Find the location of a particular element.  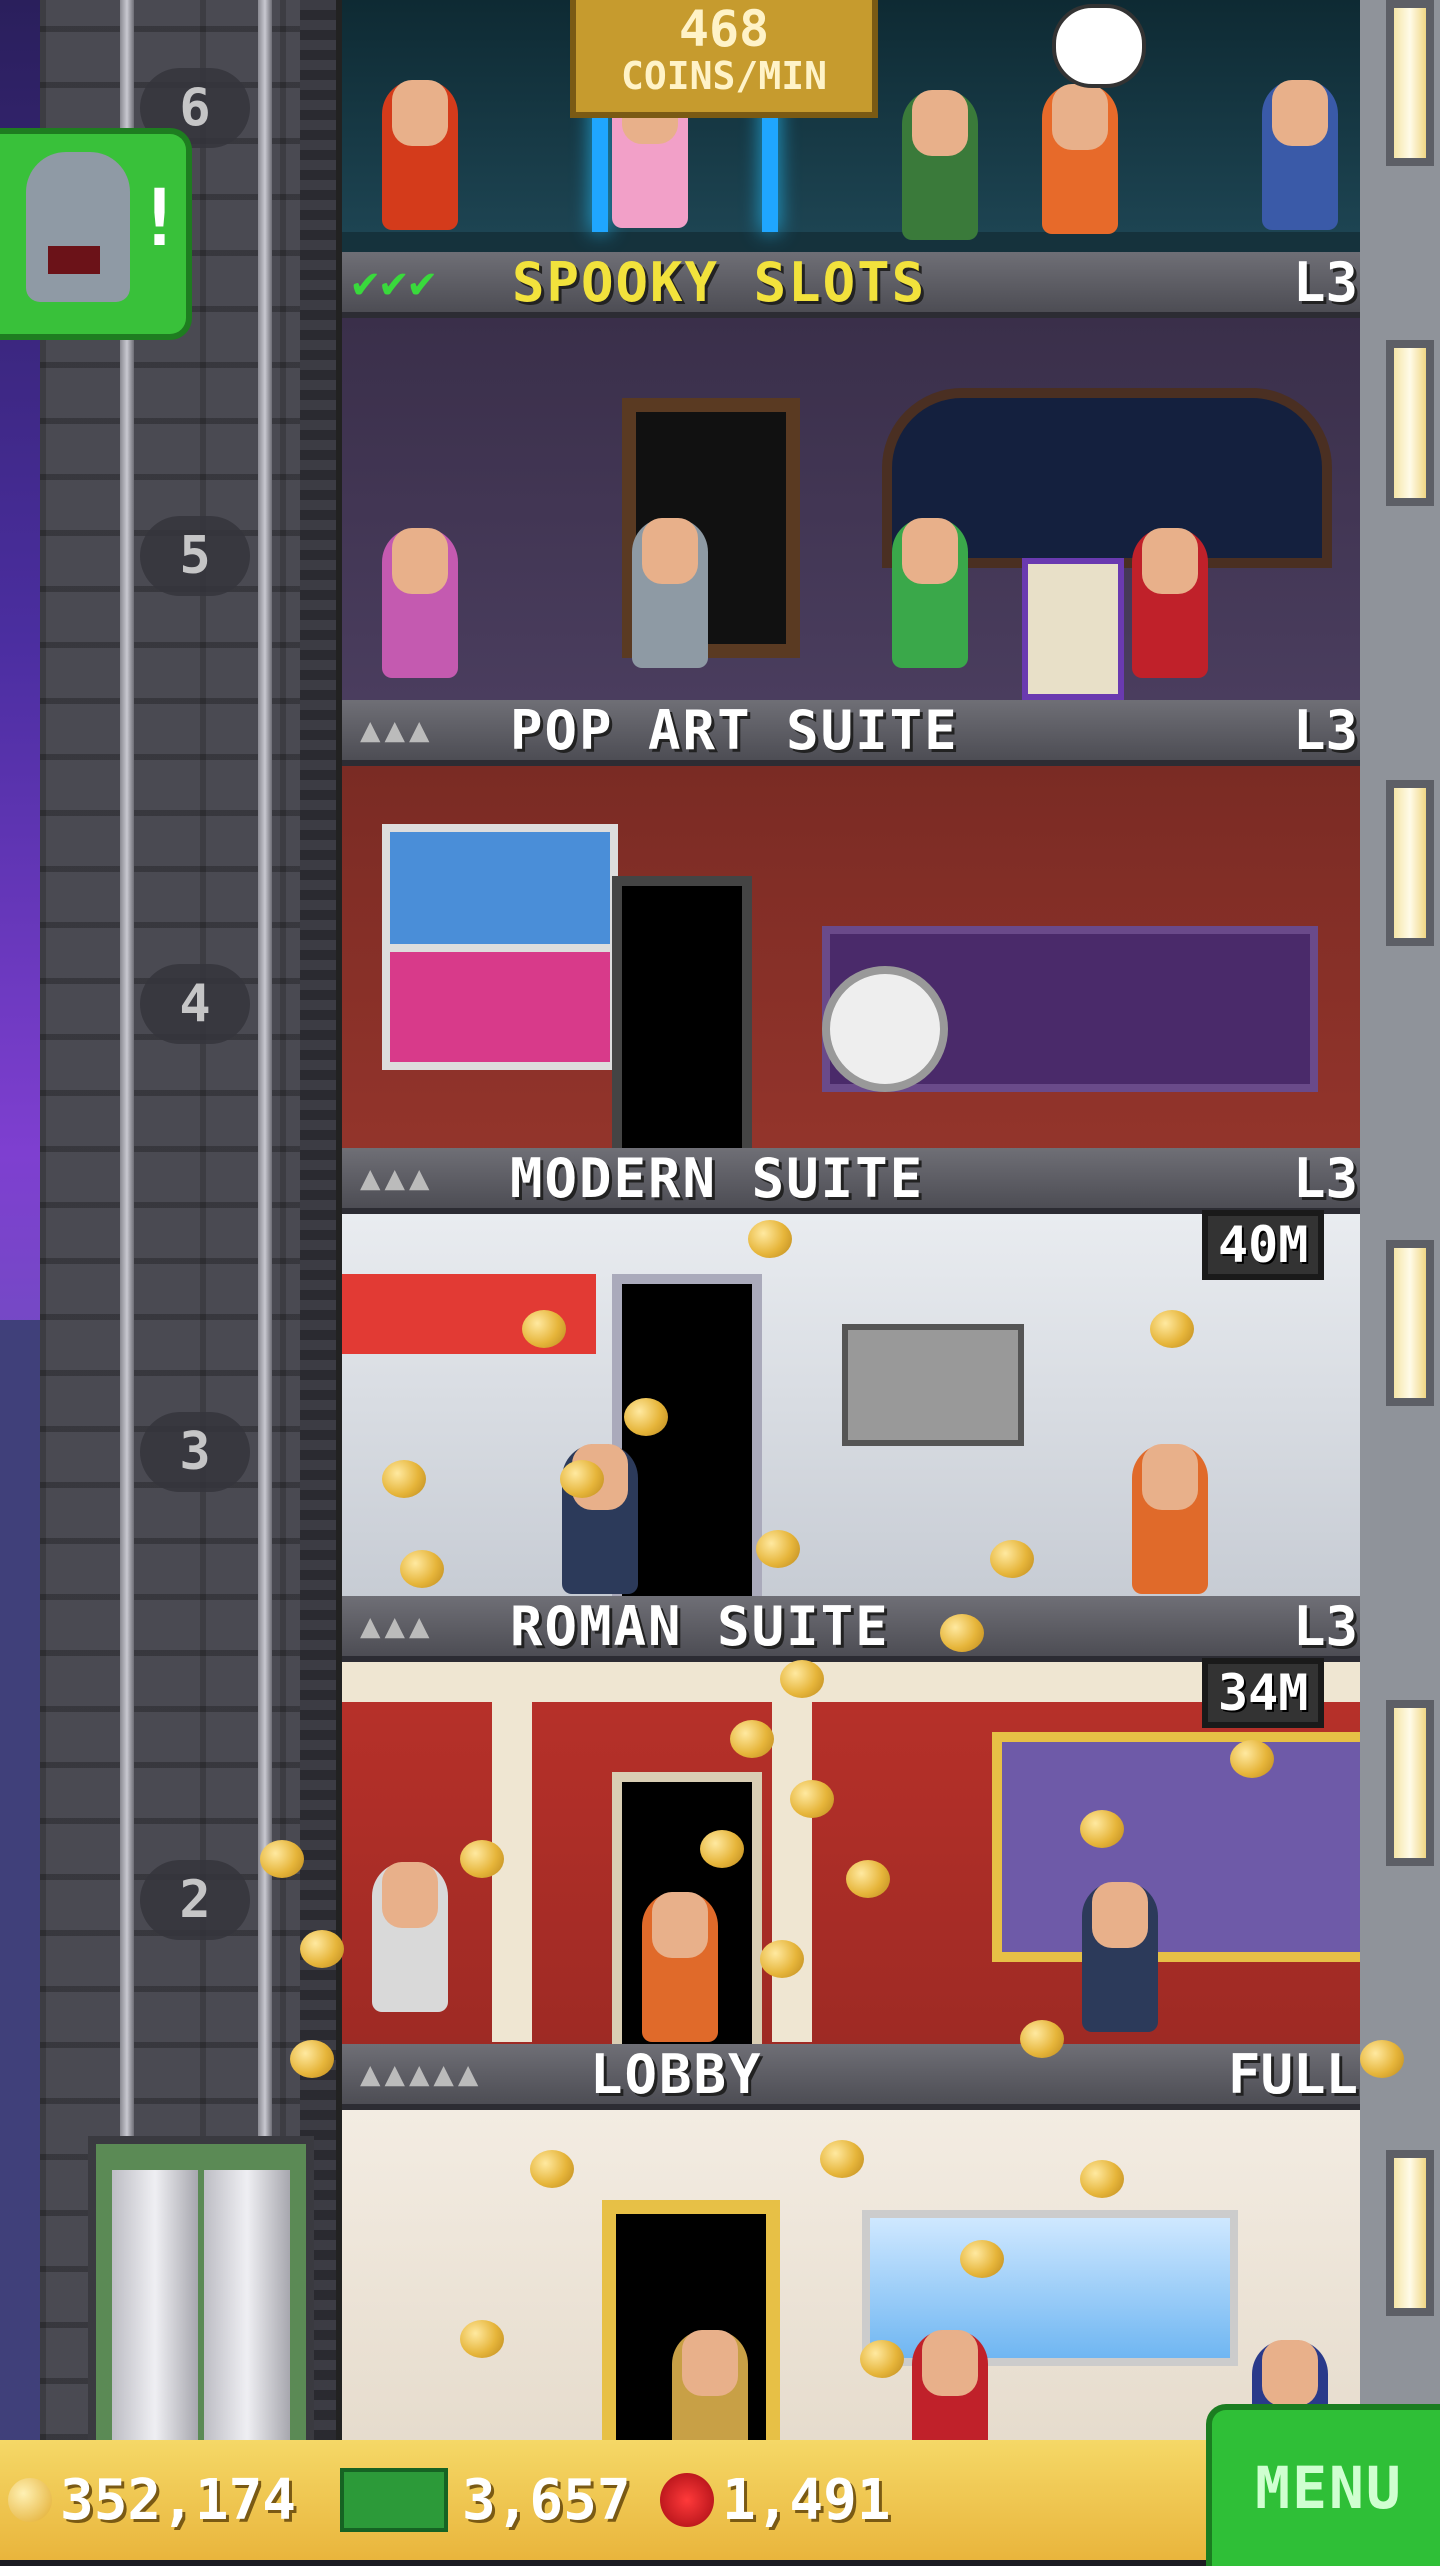

elevator-car is located at coordinates (201, 2296).